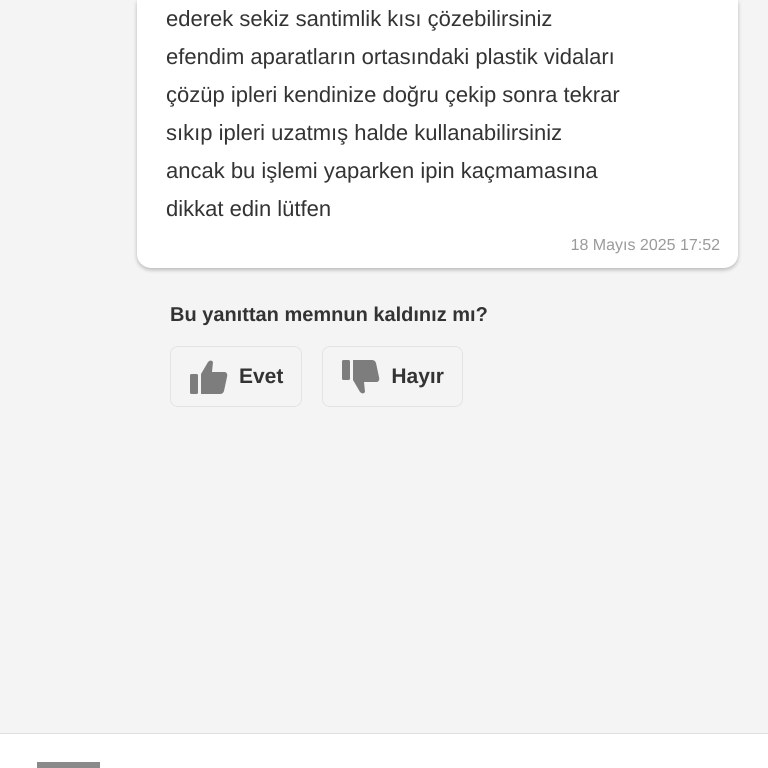  What do you see at coordinates (645, 246) in the screenshot?
I see `message-timestamp: 18 Mayıs 2025 17:52` at bounding box center [645, 246].